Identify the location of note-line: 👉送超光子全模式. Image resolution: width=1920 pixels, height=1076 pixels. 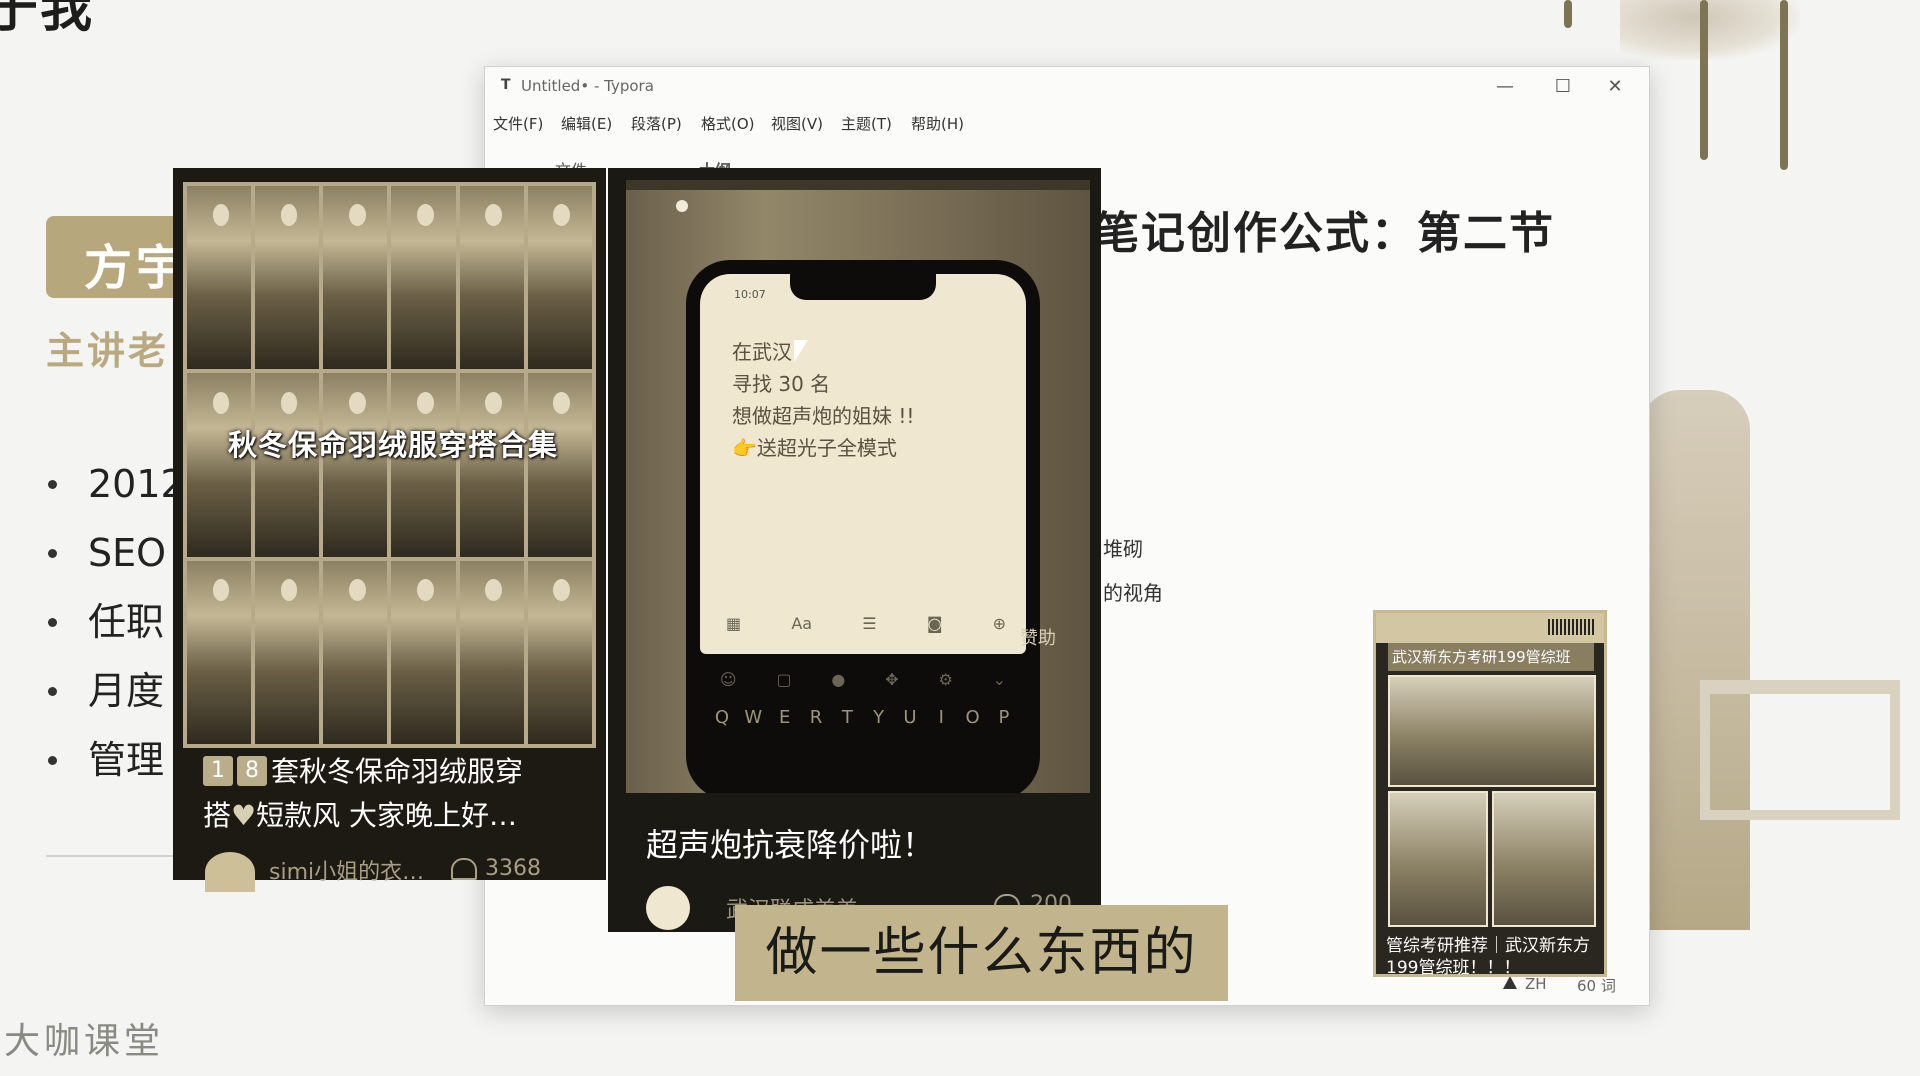
(814, 448).